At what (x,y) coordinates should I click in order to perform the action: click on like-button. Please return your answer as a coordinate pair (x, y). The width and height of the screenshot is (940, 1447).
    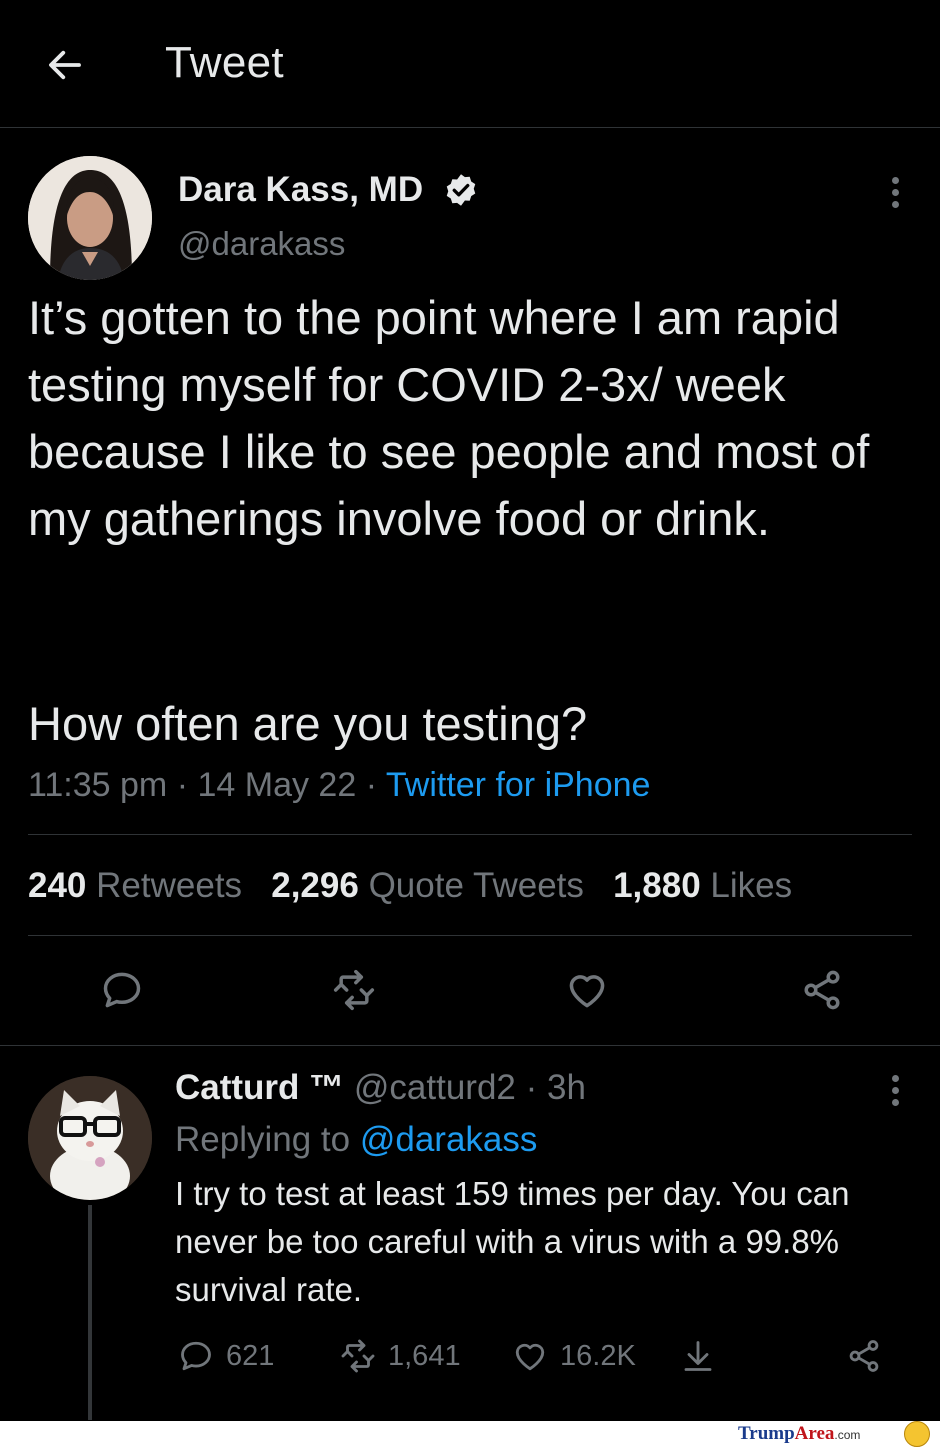
    Looking at the image, I should click on (587, 990).